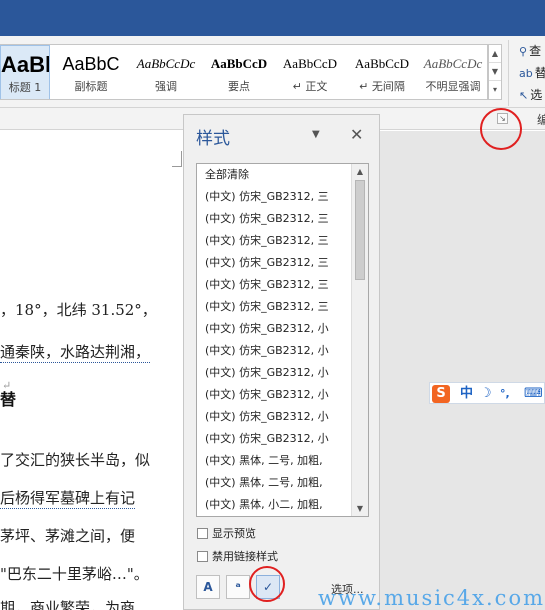 Image resolution: width=545 pixels, height=610 pixels. Describe the element at coordinates (245, 556) in the screenshot. I see `disable-linked-label: 禁用链接样式` at that location.